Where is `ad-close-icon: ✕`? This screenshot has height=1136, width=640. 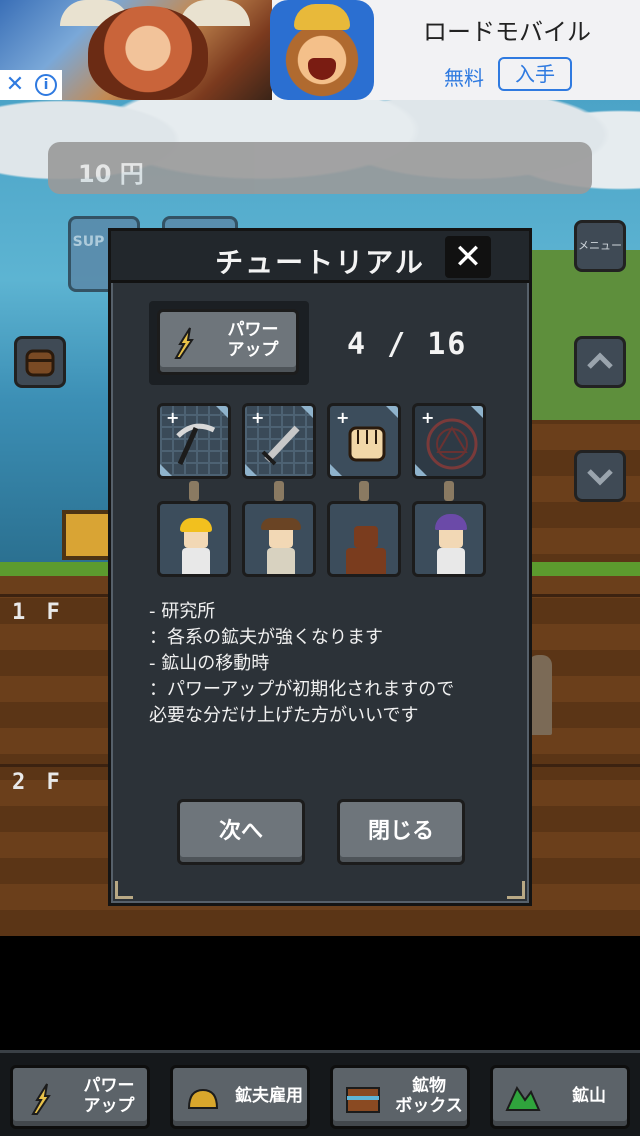 ad-close-icon: ✕ is located at coordinates (15, 85).